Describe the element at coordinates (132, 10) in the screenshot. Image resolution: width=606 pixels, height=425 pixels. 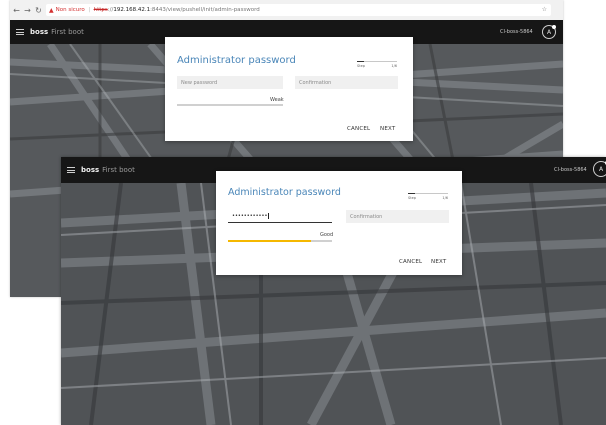
I see `url-host: 192.168.42.1` at that location.